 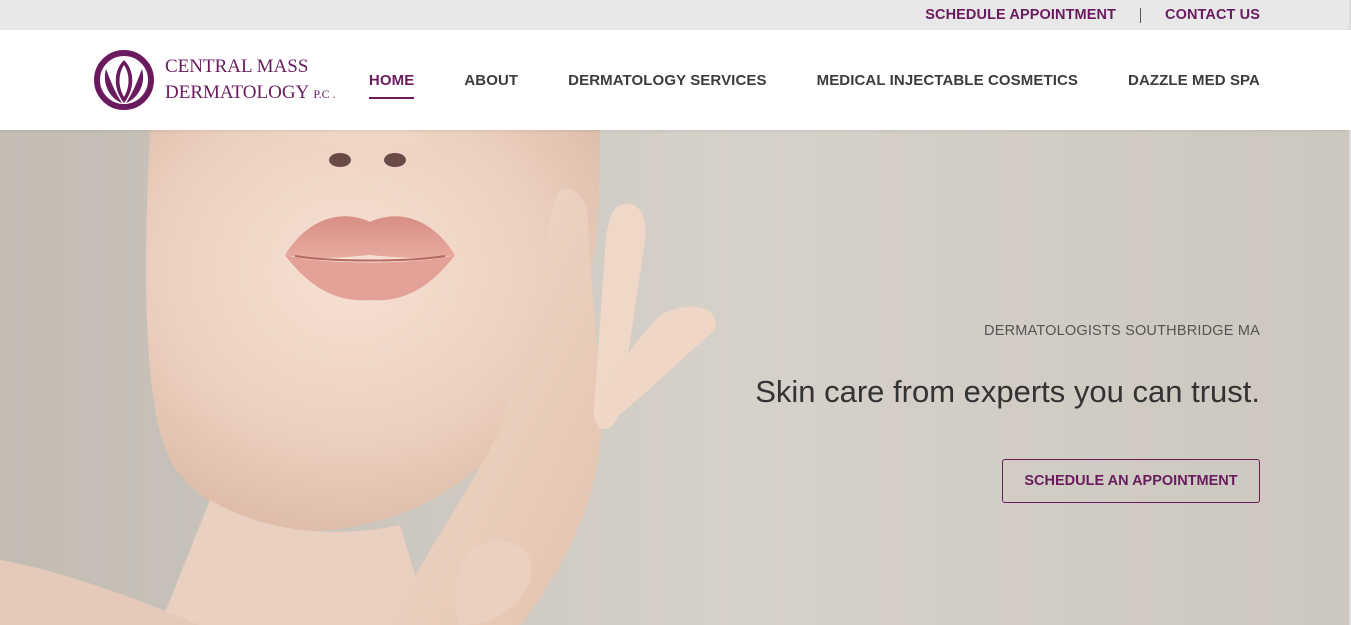 I want to click on nav-item-dazzle-med-spa: DAZZLE MED SPA, so click(x=1194, y=80).